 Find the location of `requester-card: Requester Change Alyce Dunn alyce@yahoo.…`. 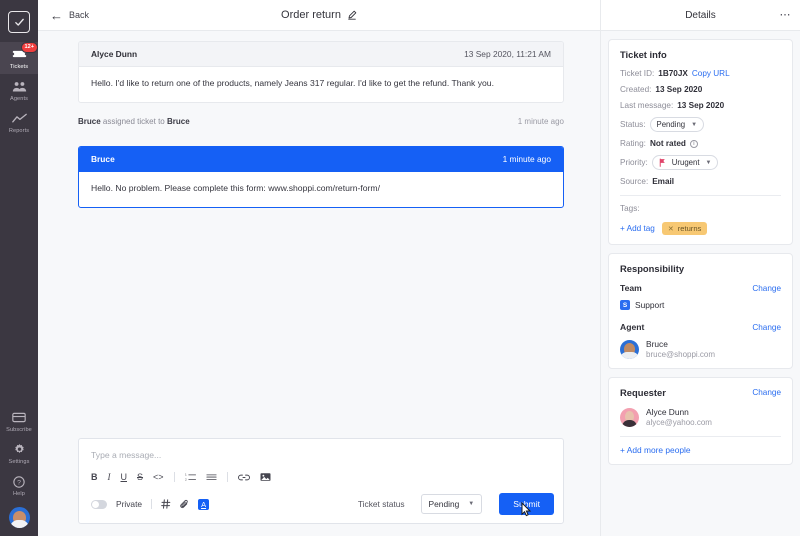

requester-card: Requester Change Alyce Dunn alyce@yahoo.… is located at coordinates (700, 421).